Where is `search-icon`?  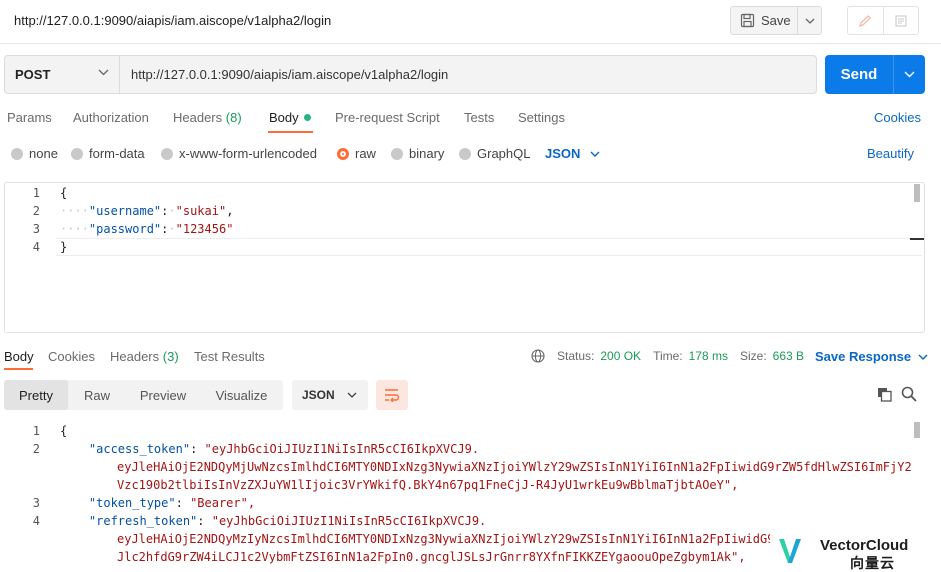
search-icon is located at coordinates (909, 394).